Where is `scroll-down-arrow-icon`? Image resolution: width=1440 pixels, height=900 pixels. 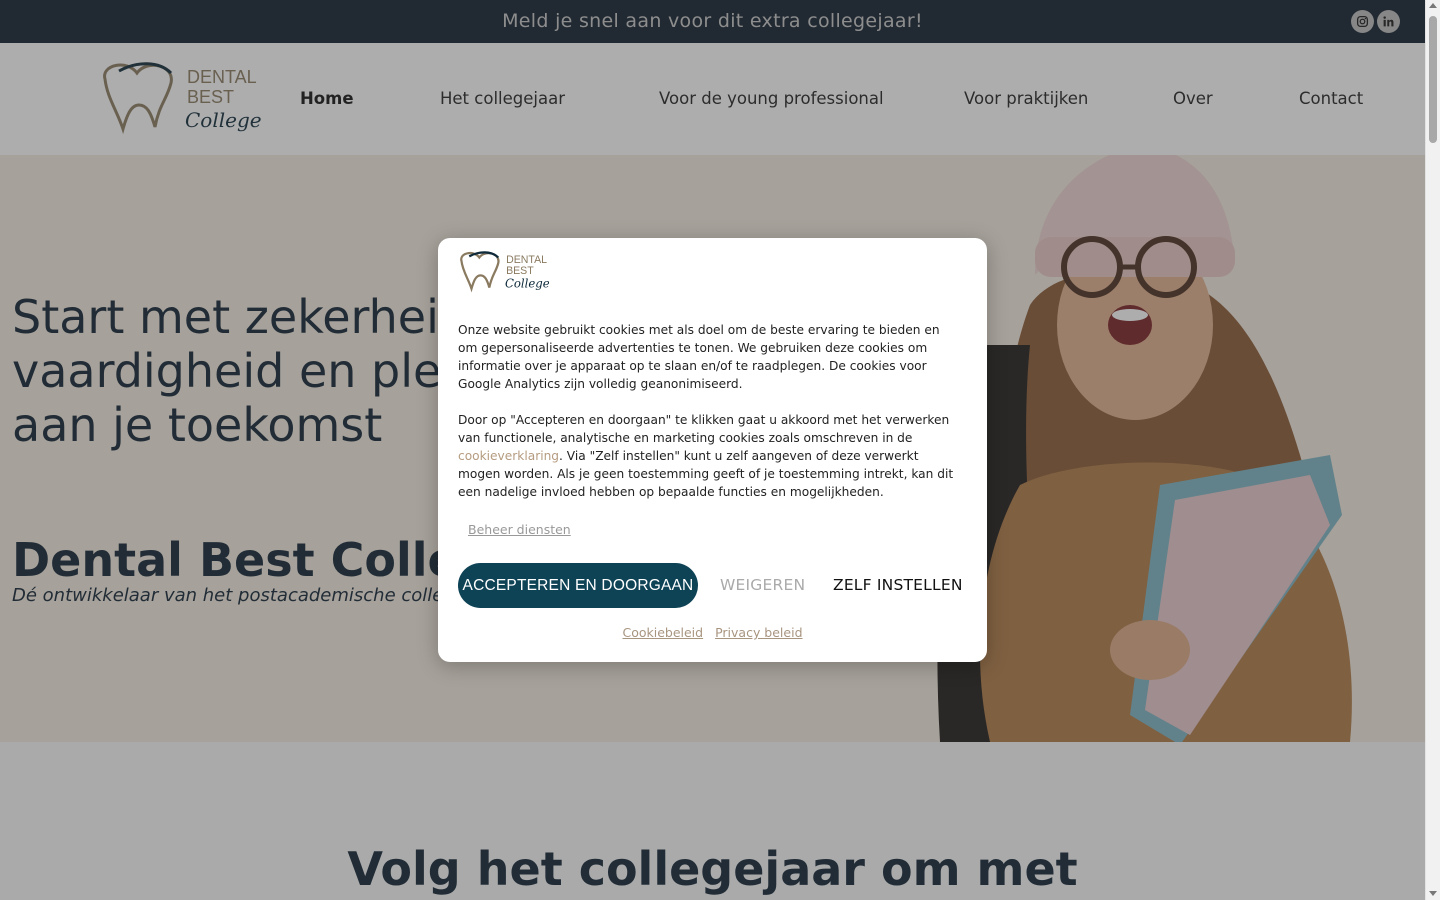
scroll-down-arrow-icon is located at coordinates (1433, 893).